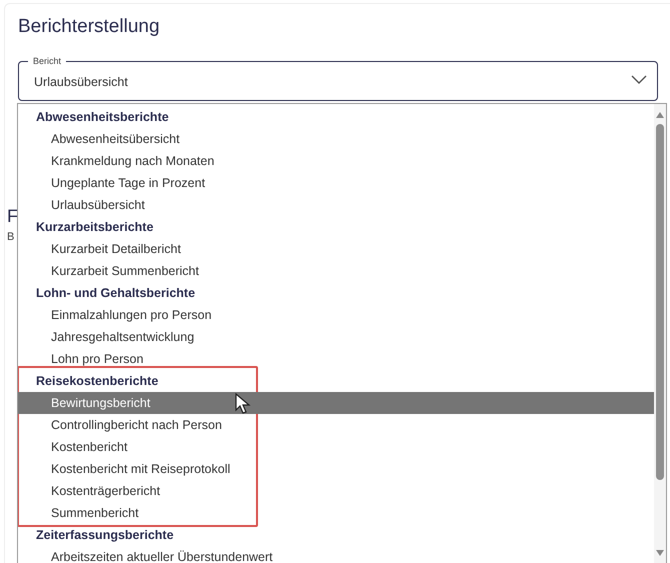 The height and width of the screenshot is (563, 670). I want to click on group-header: Lohn- und Gehaltsberichte, so click(115, 293).